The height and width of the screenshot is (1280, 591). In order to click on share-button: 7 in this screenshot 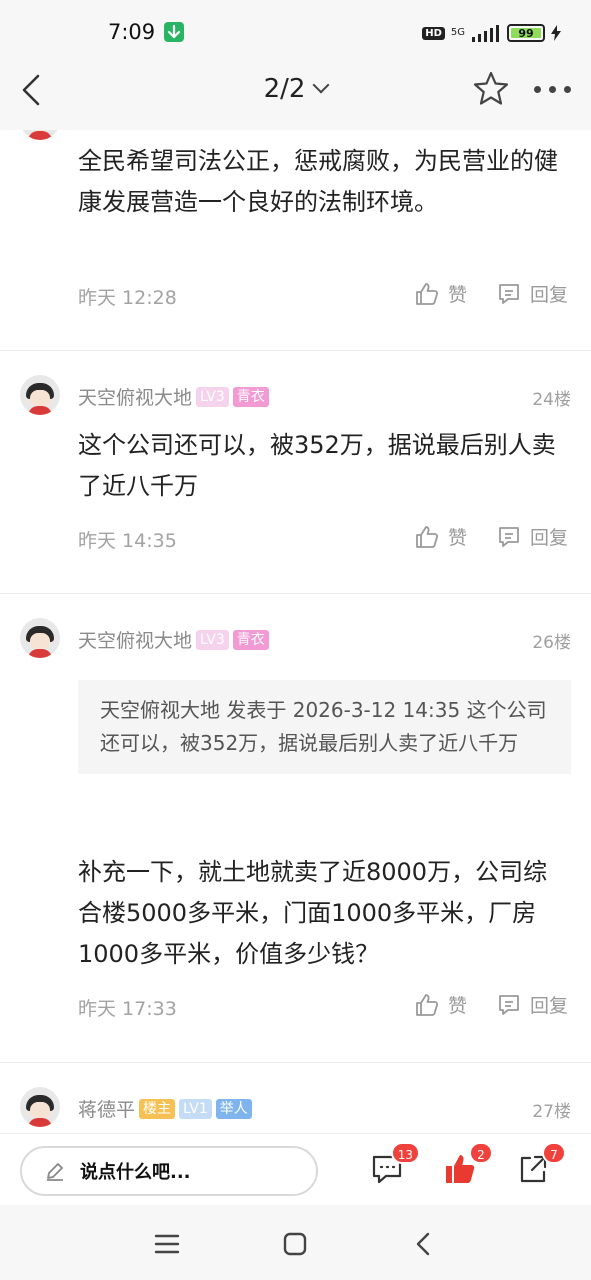, I will do `click(541, 1165)`.